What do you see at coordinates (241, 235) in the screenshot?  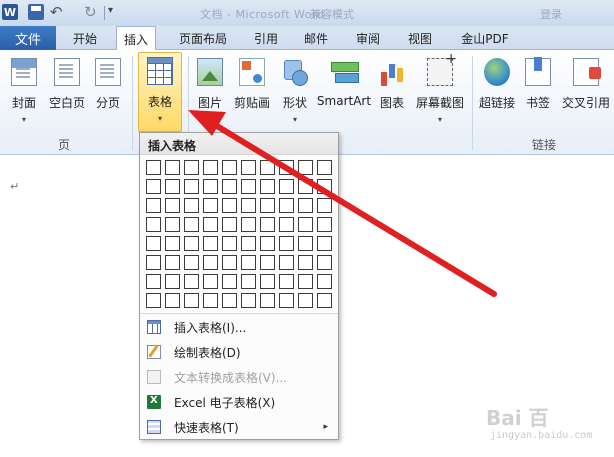 I see `table-size-grid` at bounding box center [241, 235].